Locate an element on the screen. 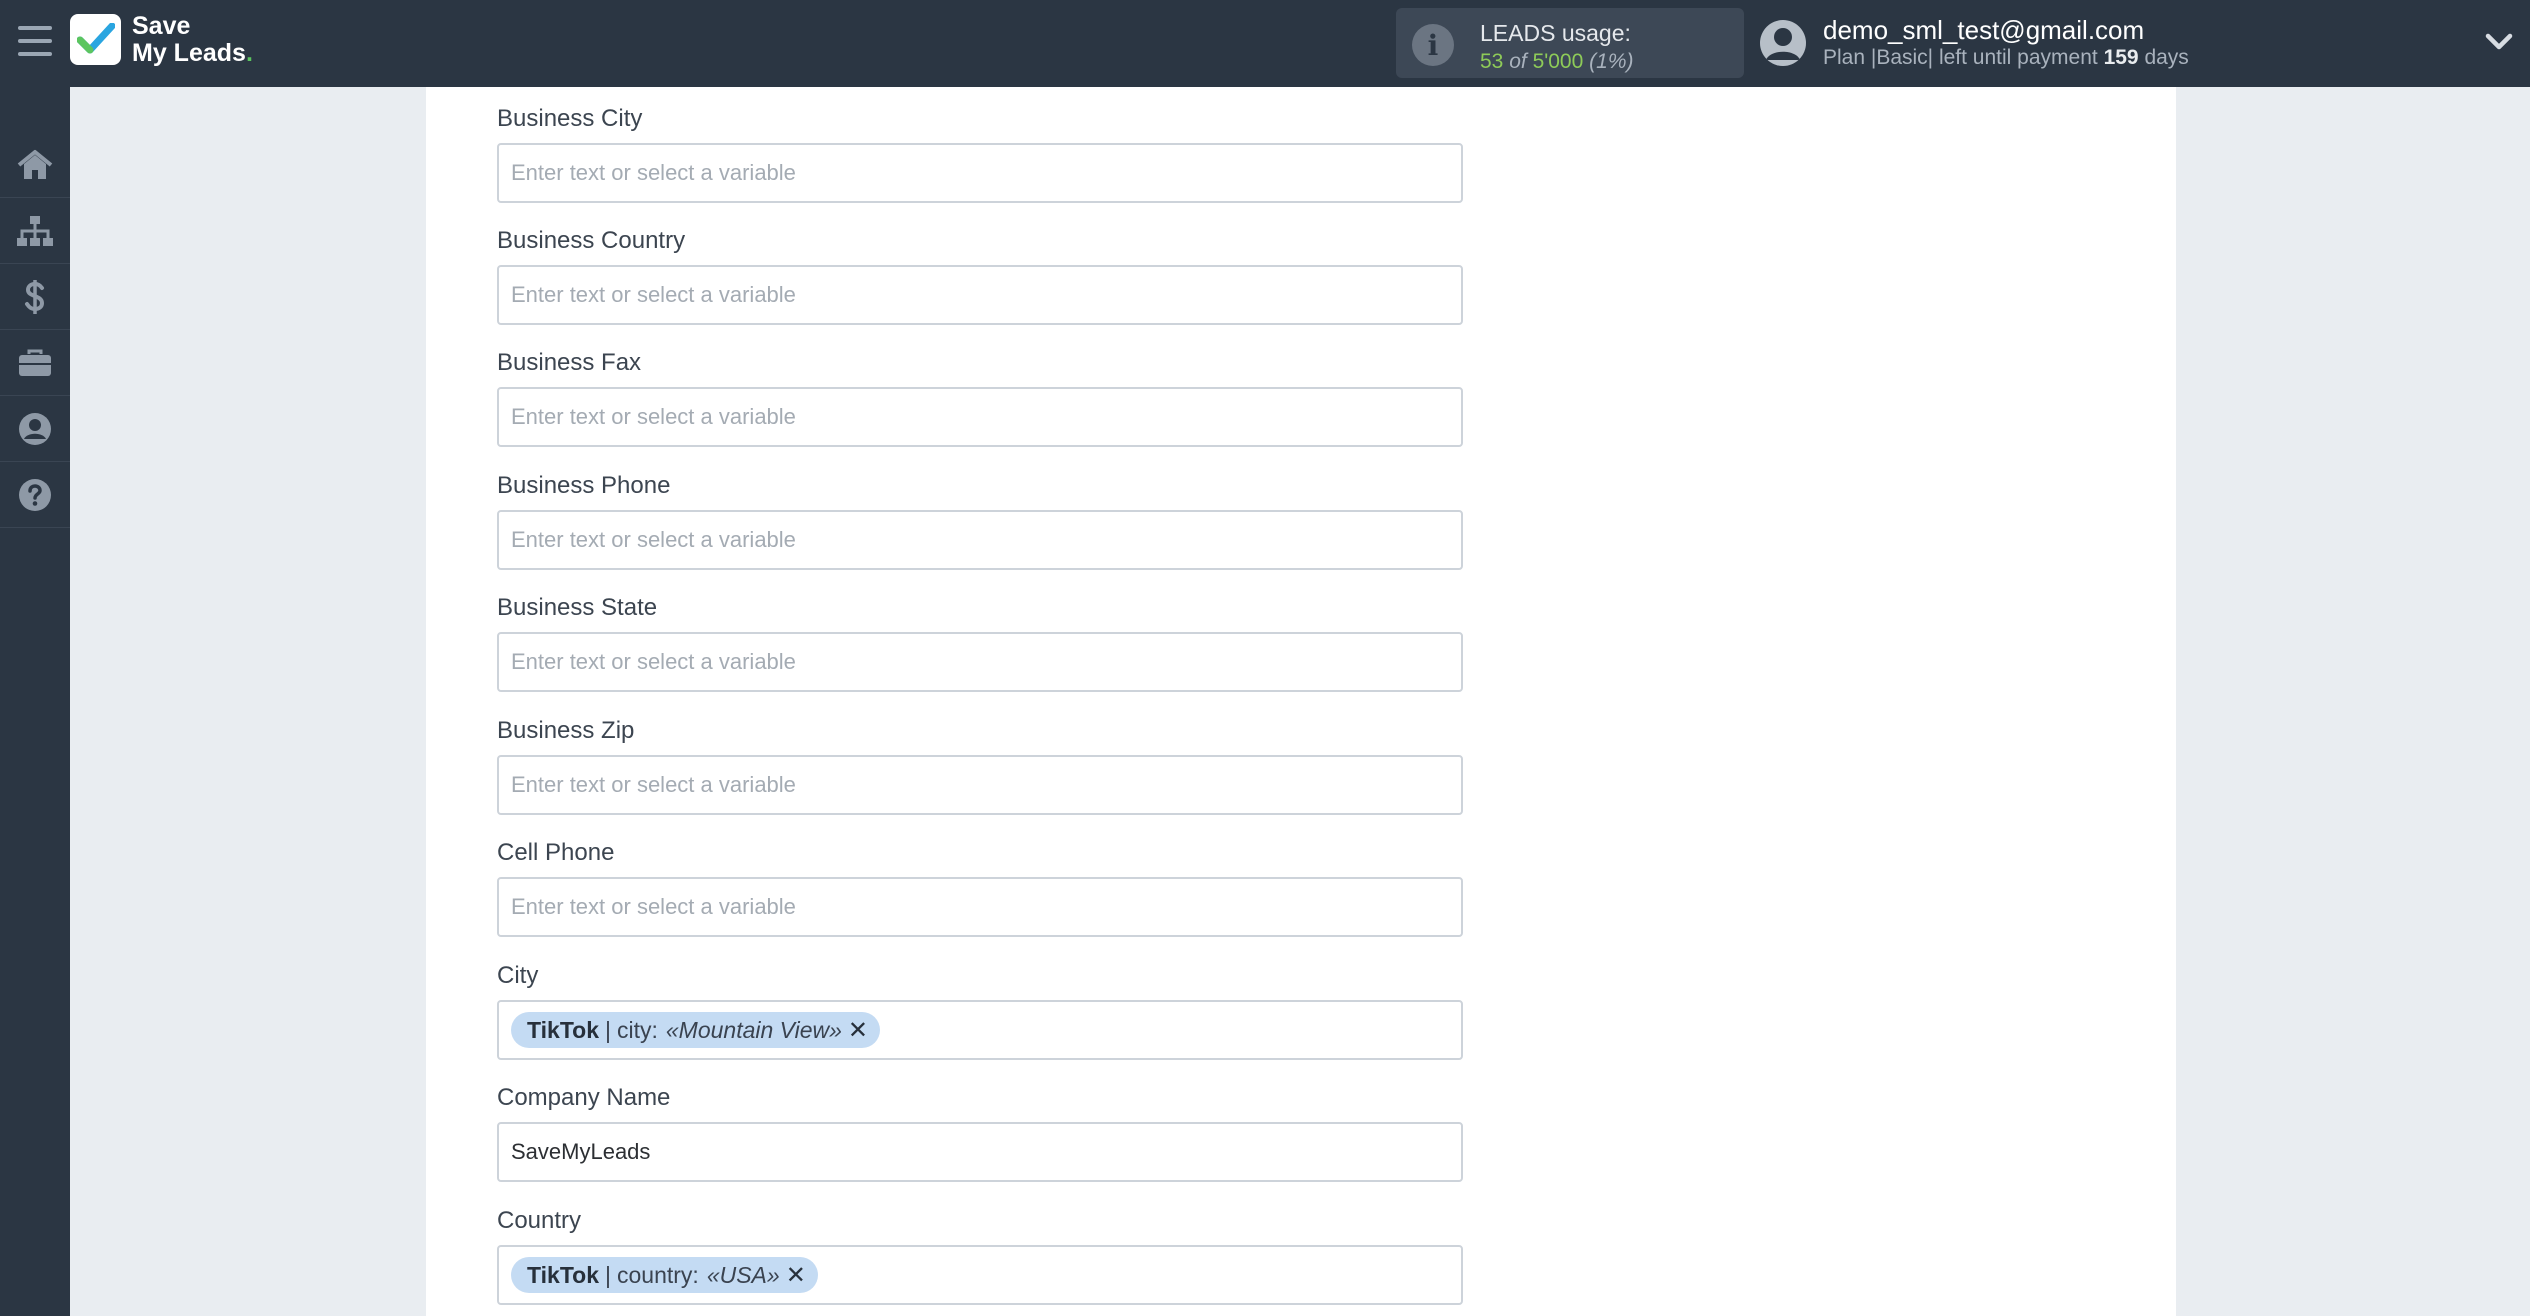  sidebar-item-billing is located at coordinates (35, 297).